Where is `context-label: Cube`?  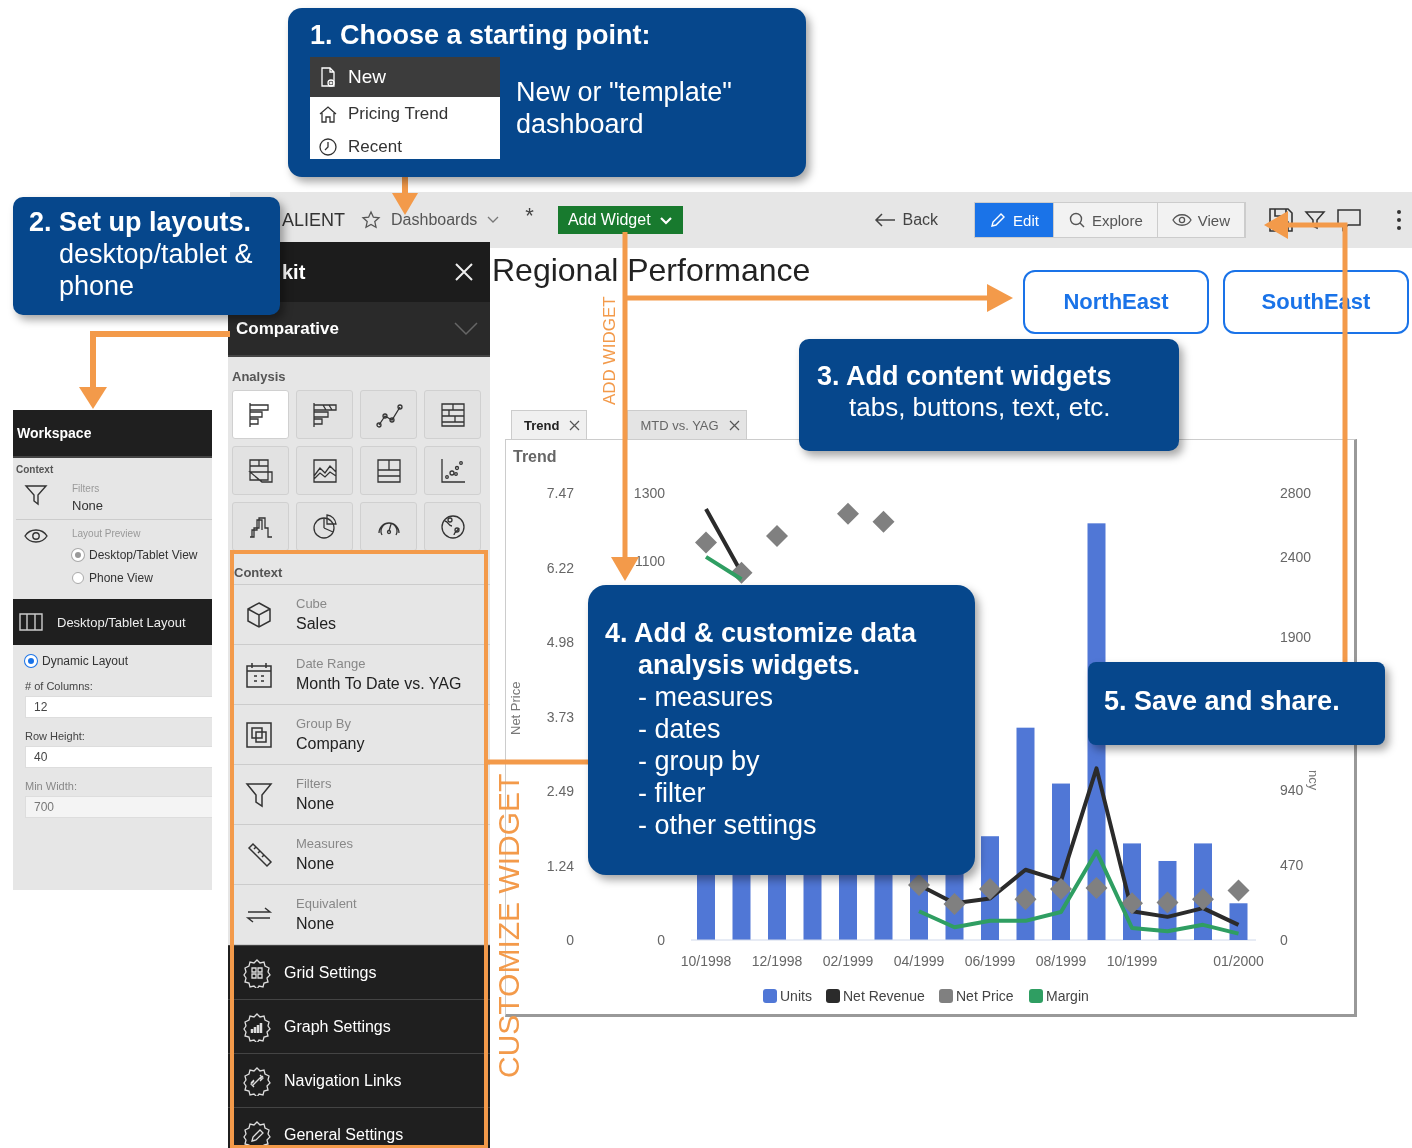 context-label: Cube is located at coordinates (312, 603).